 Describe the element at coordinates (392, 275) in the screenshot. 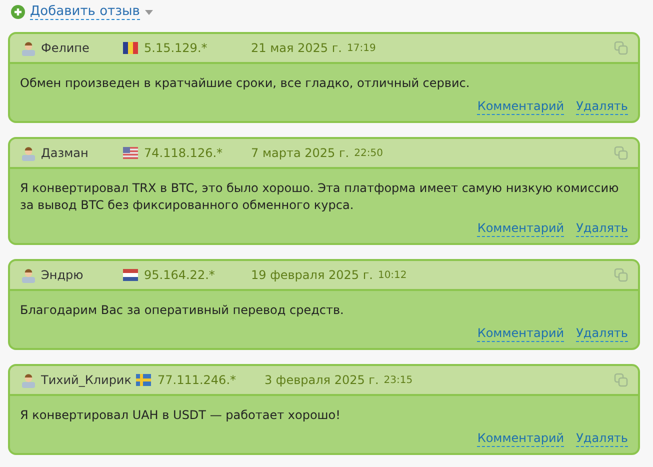

I see `review-time: 10:12` at that location.